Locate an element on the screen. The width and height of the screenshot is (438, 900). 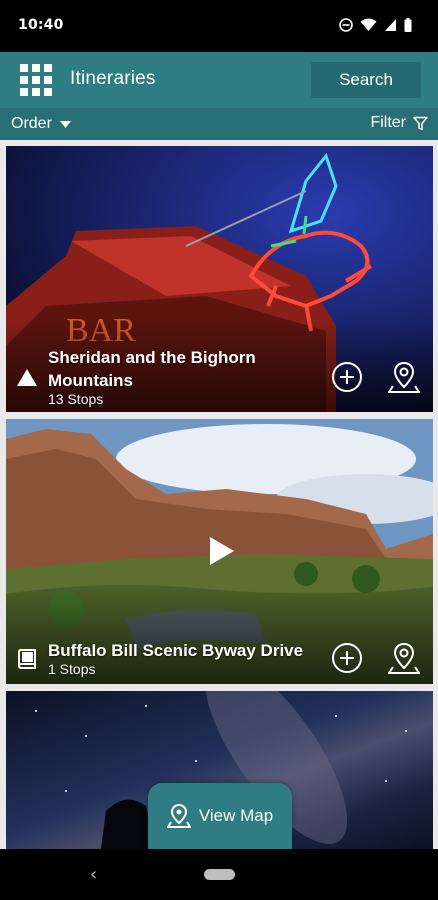
order-dropdown: Order is located at coordinates (41, 124).